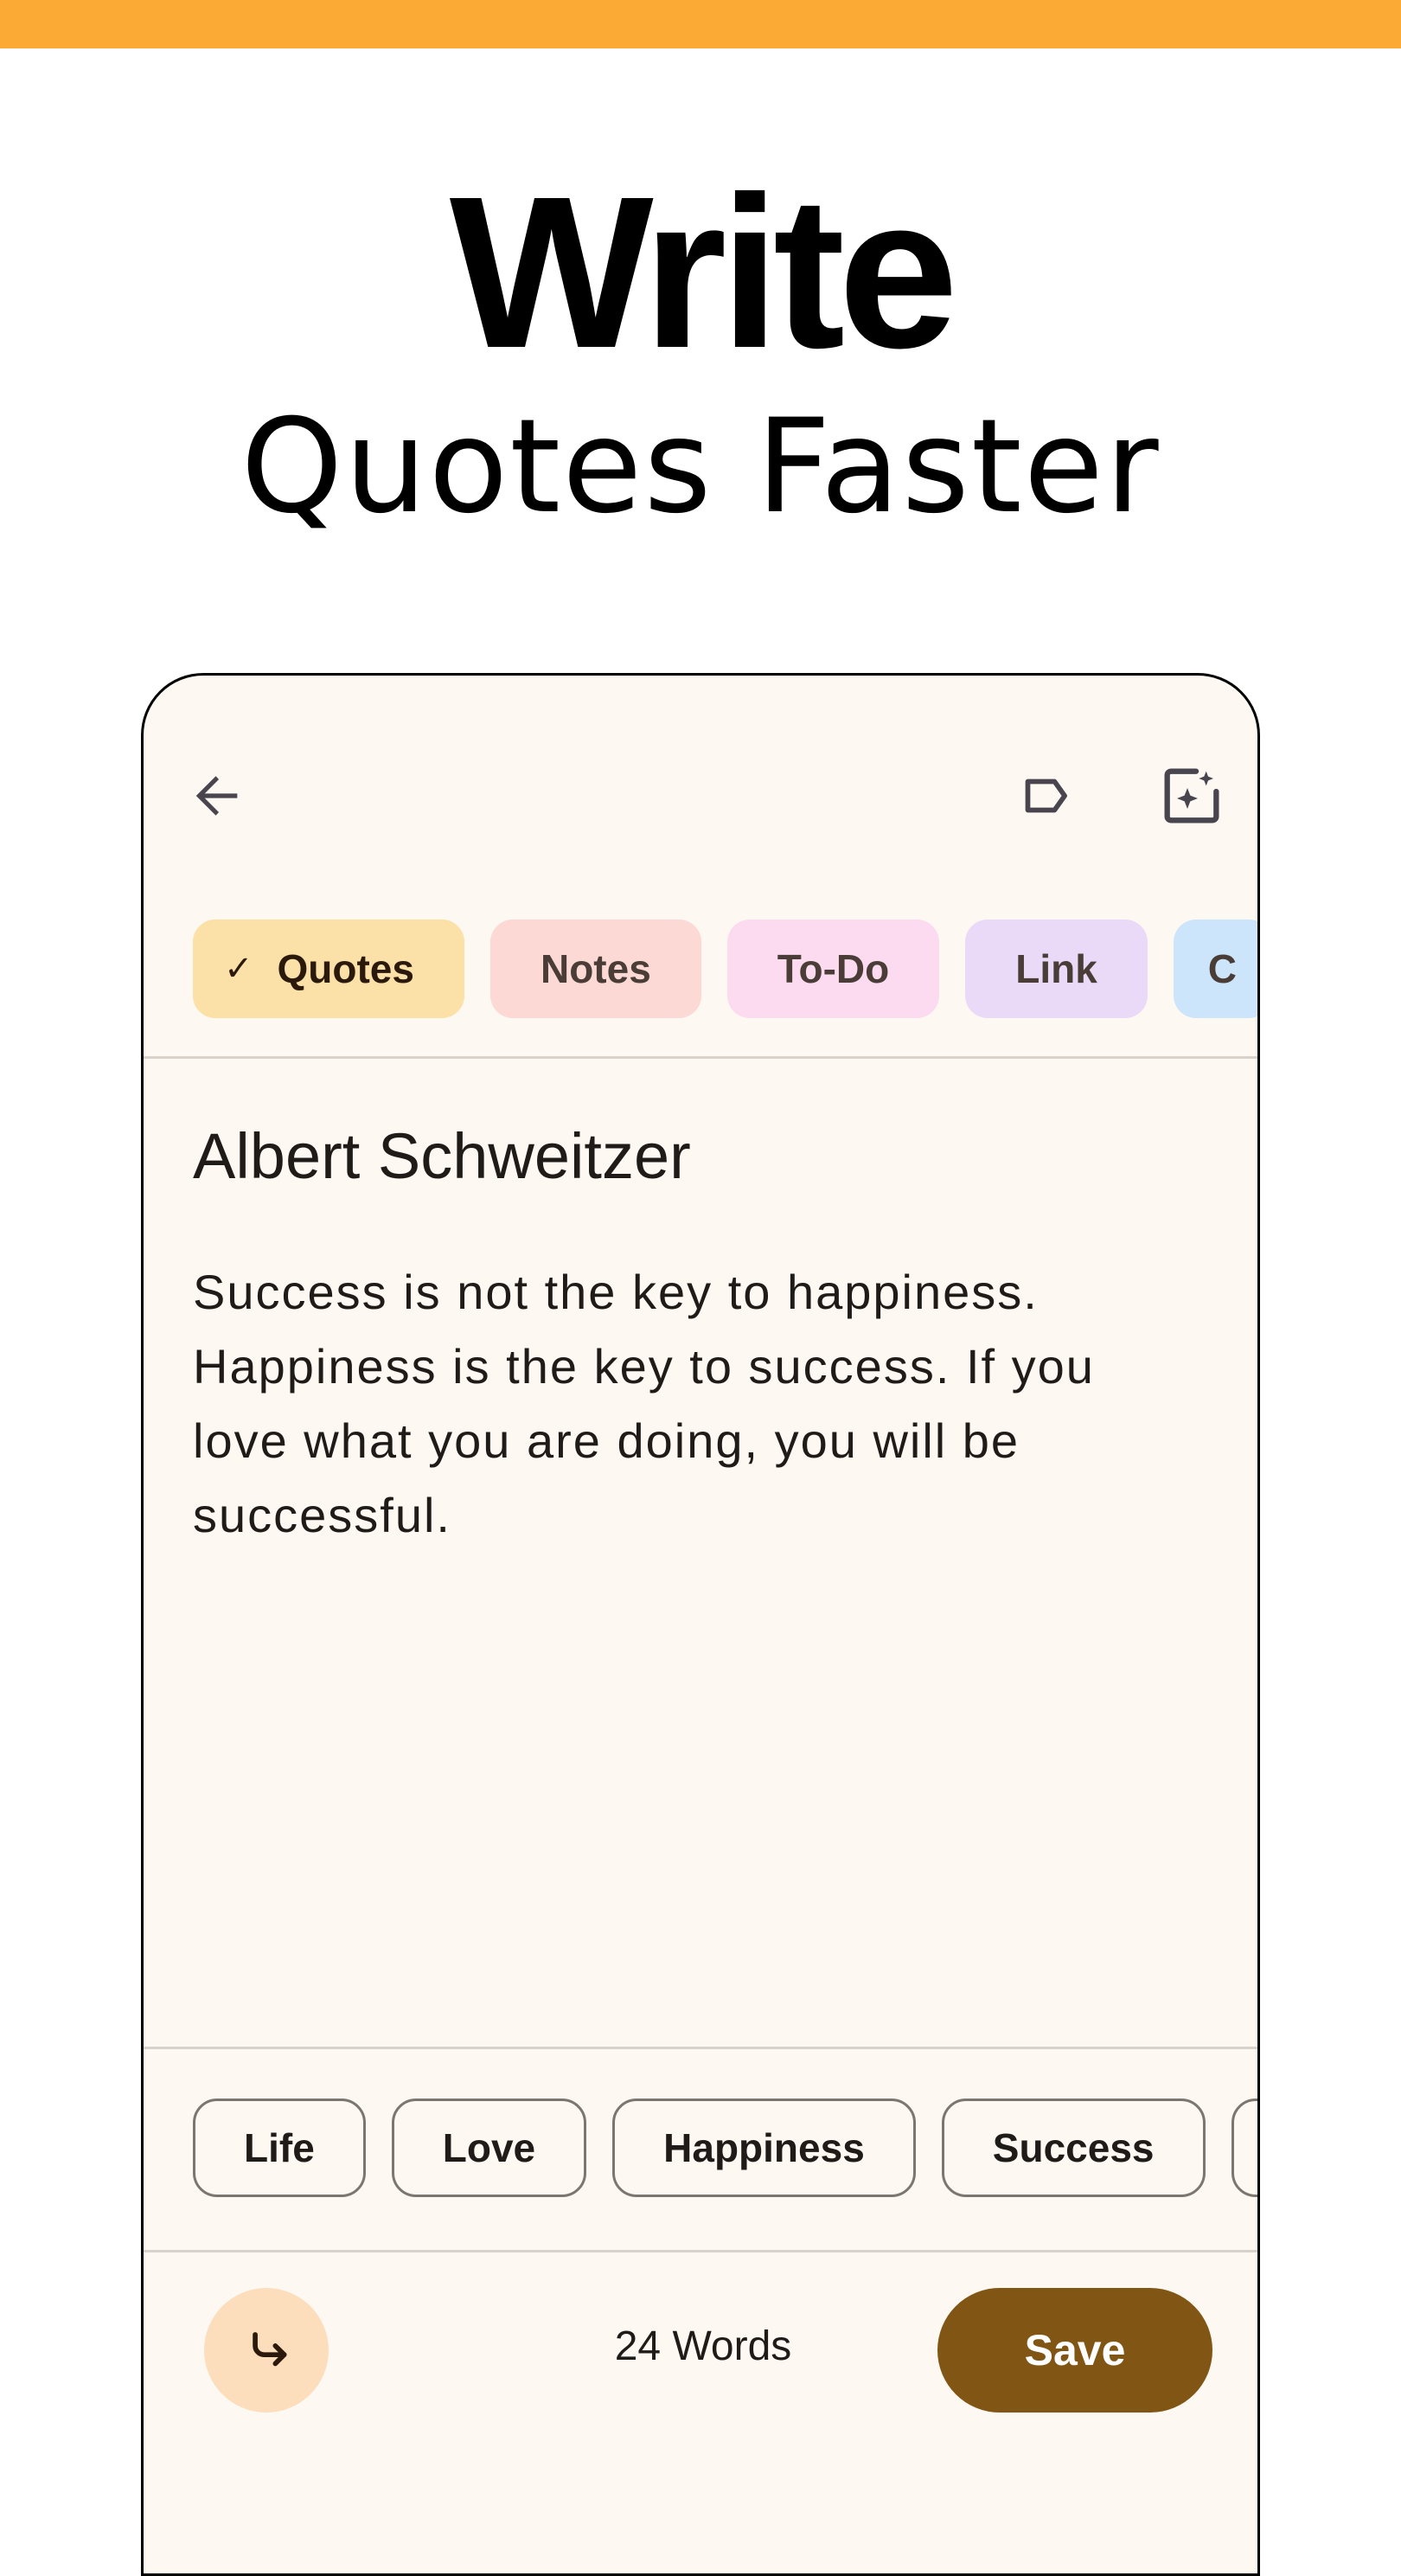 This screenshot has height=2576, width=1401. I want to click on chip-todo: To-Do, so click(833, 969).